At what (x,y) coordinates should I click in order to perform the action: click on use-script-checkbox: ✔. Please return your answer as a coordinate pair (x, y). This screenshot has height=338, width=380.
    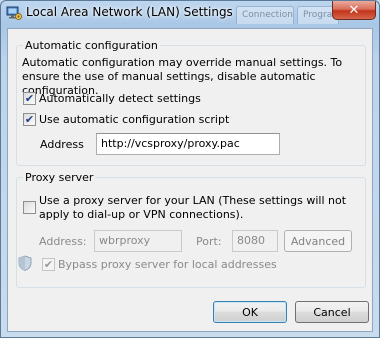
    Looking at the image, I should click on (29, 119).